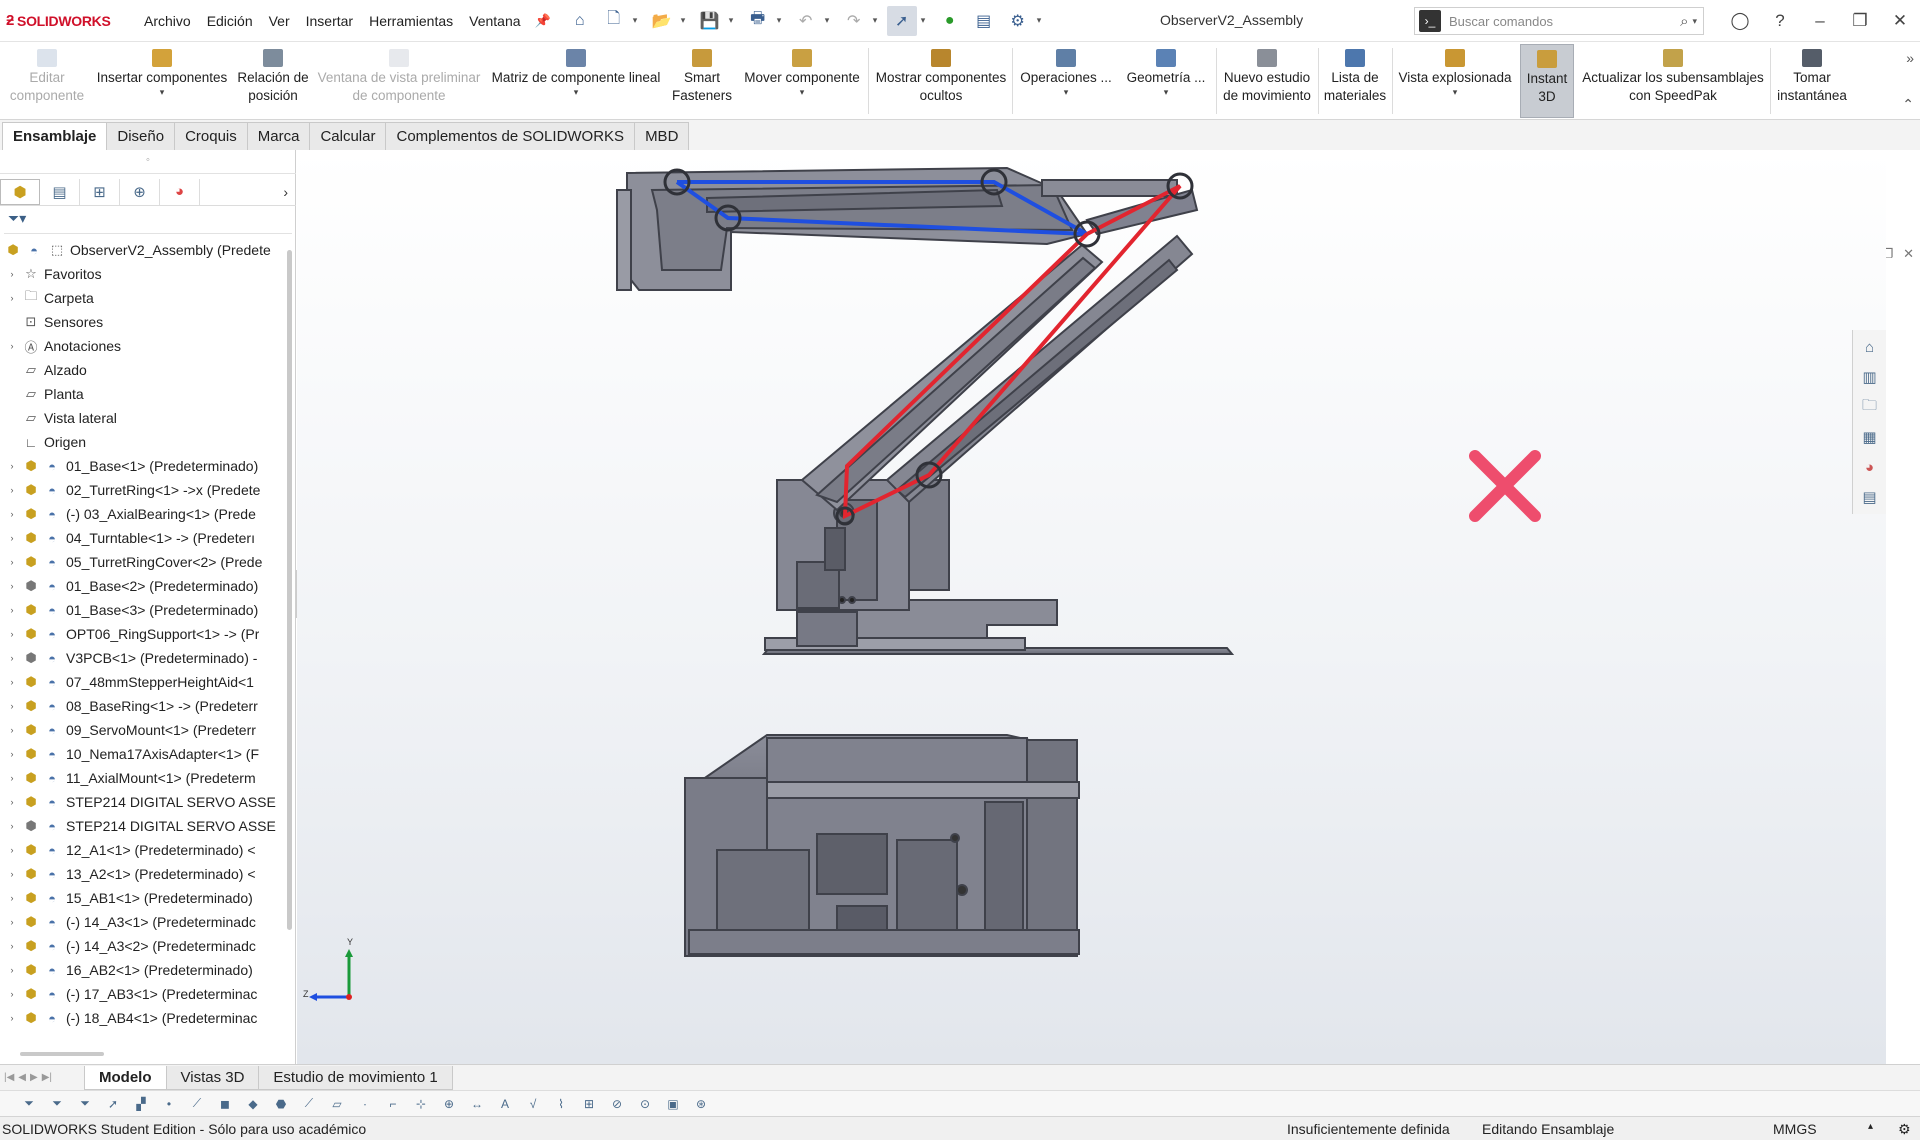 This screenshot has width=1920, height=1140. What do you see at coordinates (143, 802) in the screenshot?
I see `tree-component: › ⬢ ◓ STEP214 DIGITAL SERVO ASSE` at bounding box center [143, 802].